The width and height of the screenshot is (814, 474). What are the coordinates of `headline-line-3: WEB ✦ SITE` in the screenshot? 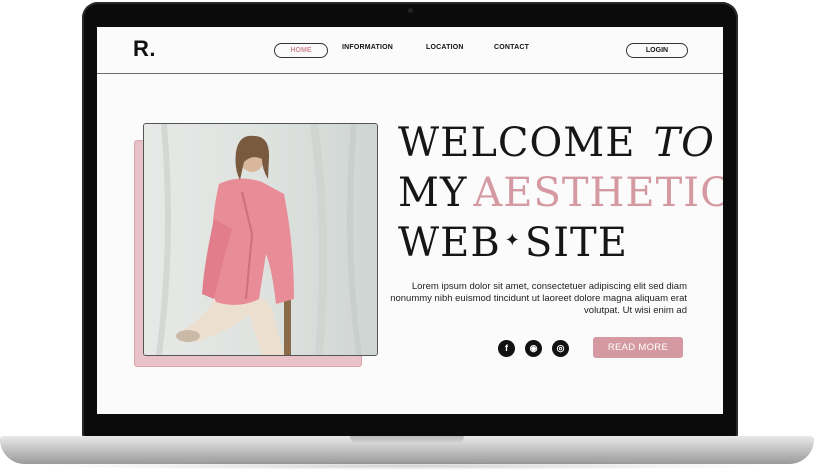 It's located at (513, 243).